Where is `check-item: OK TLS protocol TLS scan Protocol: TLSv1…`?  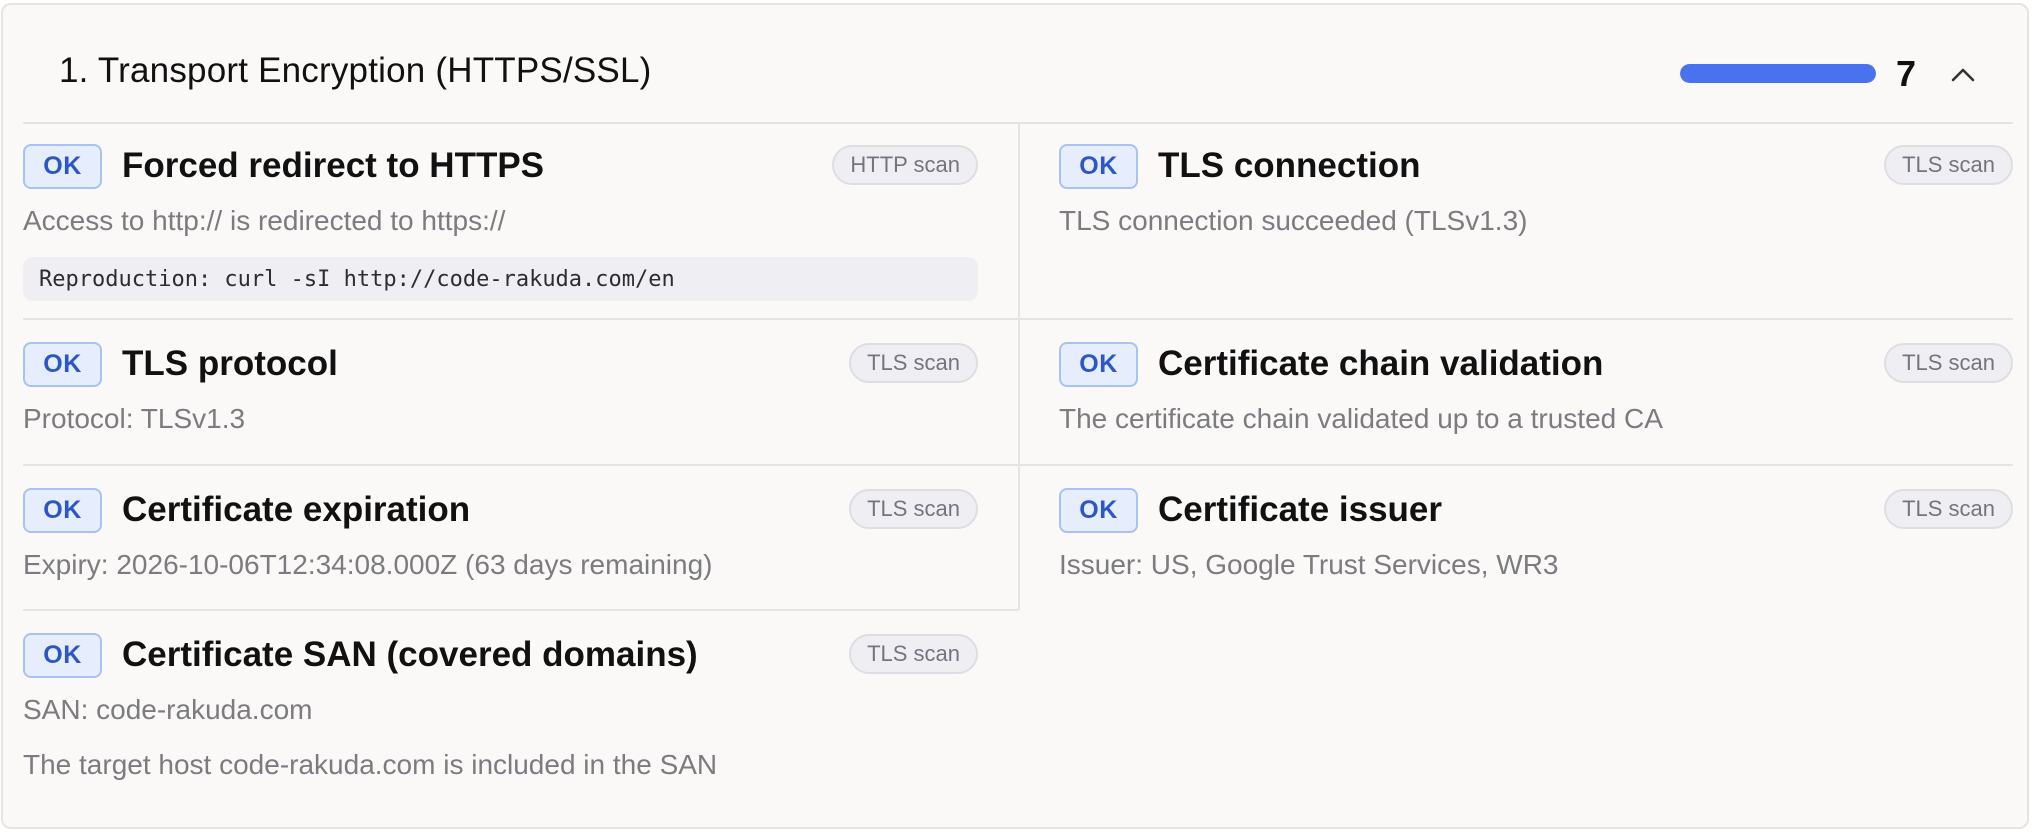 check-item: OK TLS protocol TLS scan Protocol: TLSv1… is located at coordinates (500, 397).